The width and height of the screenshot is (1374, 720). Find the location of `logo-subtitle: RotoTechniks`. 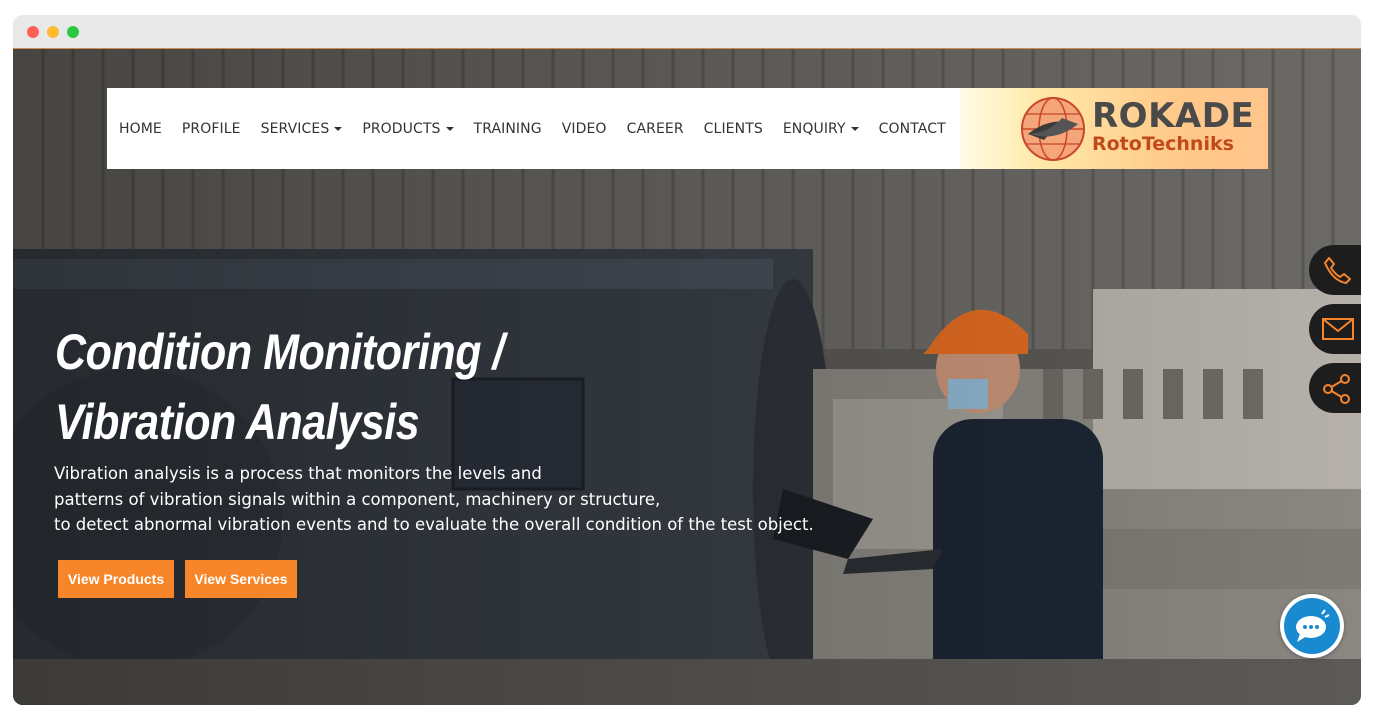

logo-subtitle: RotoTechniks is located at coordinates (1163, 144).